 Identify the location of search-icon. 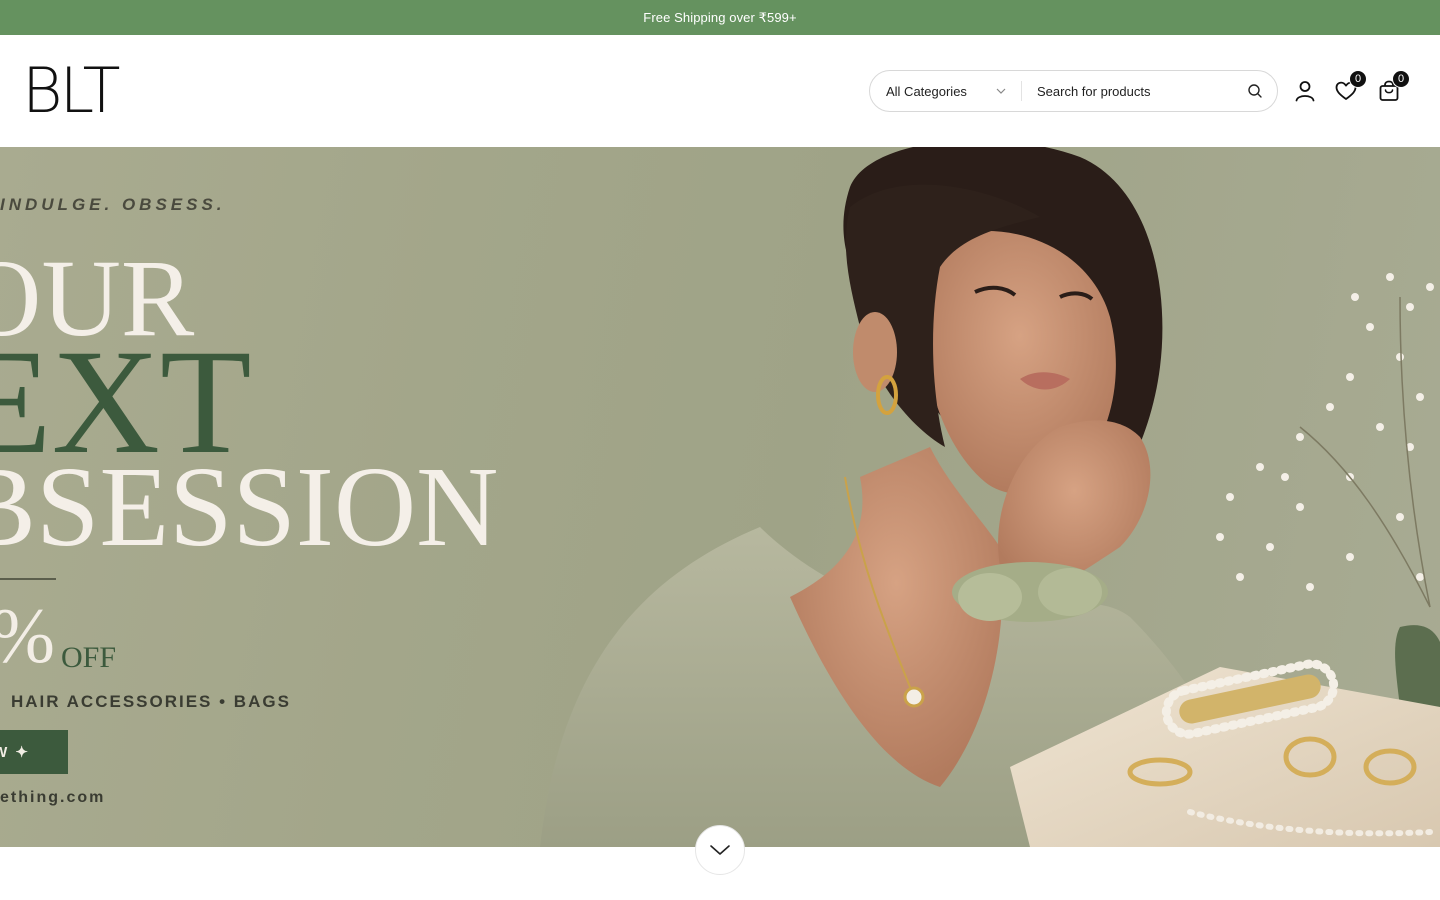
(1255, 91).